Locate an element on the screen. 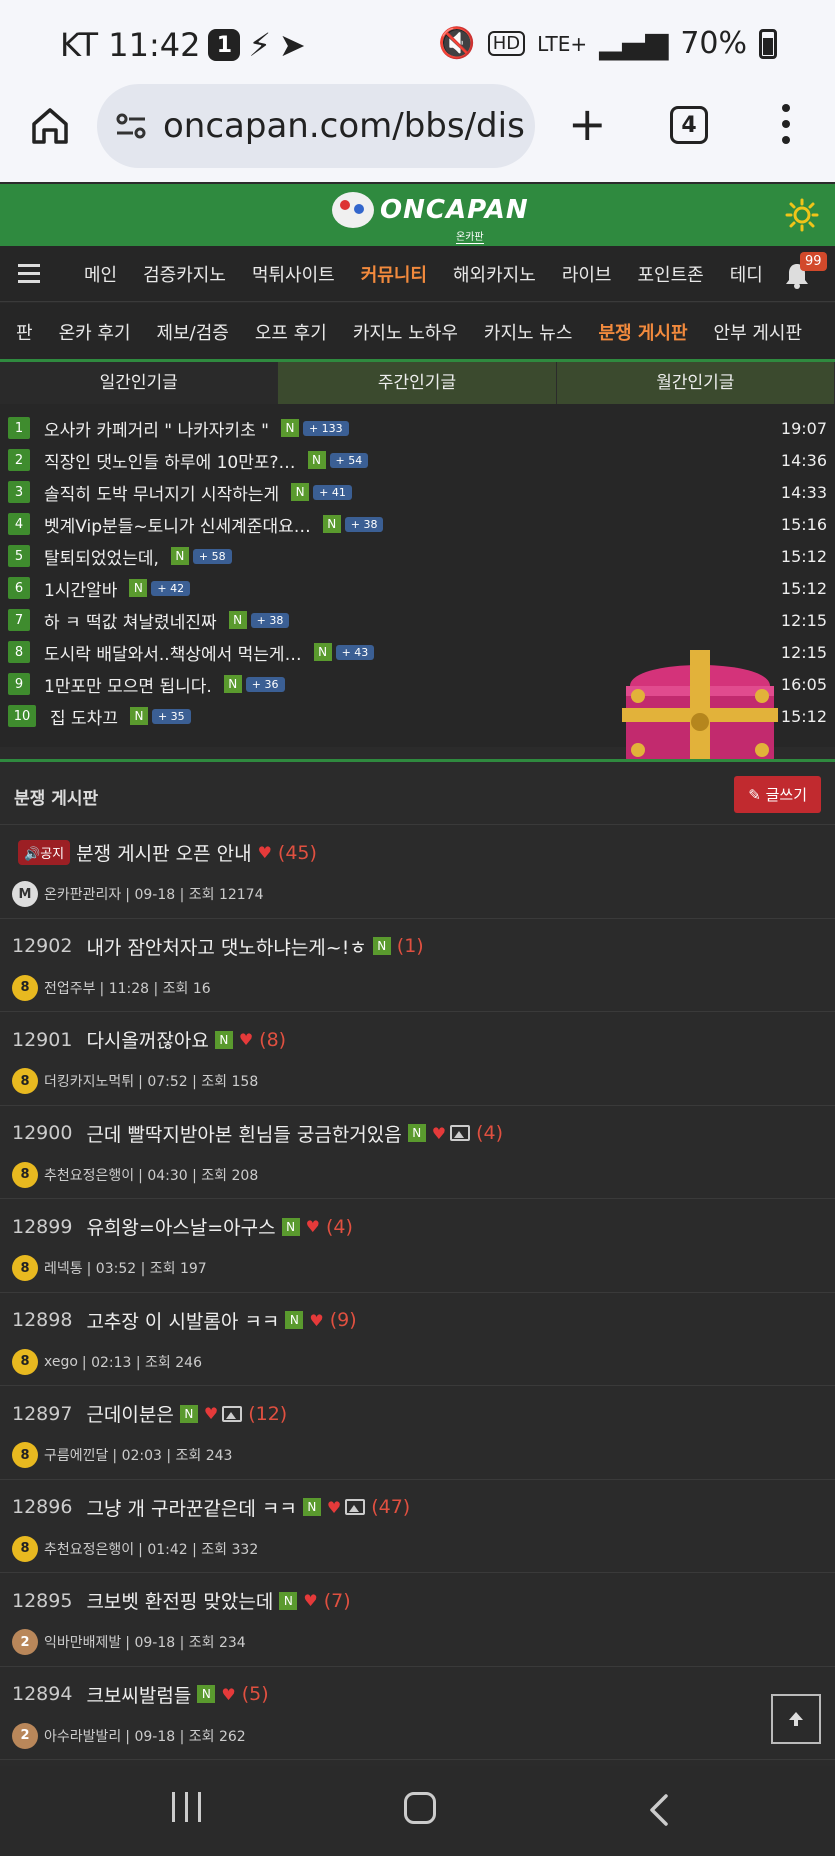 The image size is (835, 1856). popular-item-title: 하 ㅋ 떡값 쳐날렸네진짜 is located at coordinates (130, 620).